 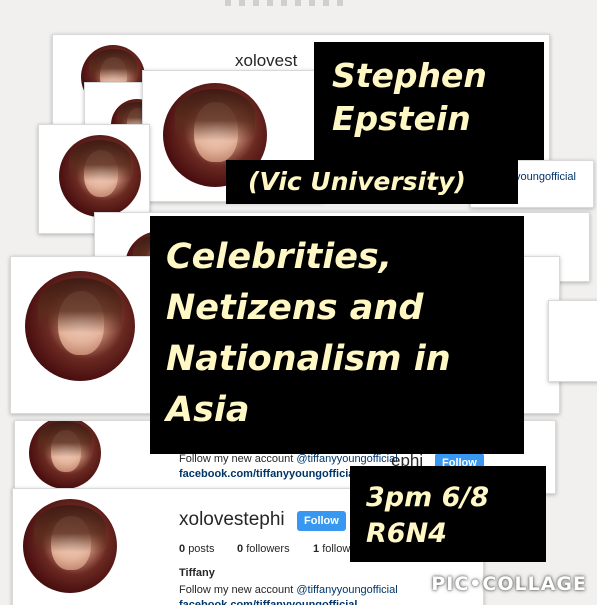 What do you see at coordinates (428, 497) in the screenshot?
I see `event-time: 3pm 6/8` at bounding box center [428, 497].